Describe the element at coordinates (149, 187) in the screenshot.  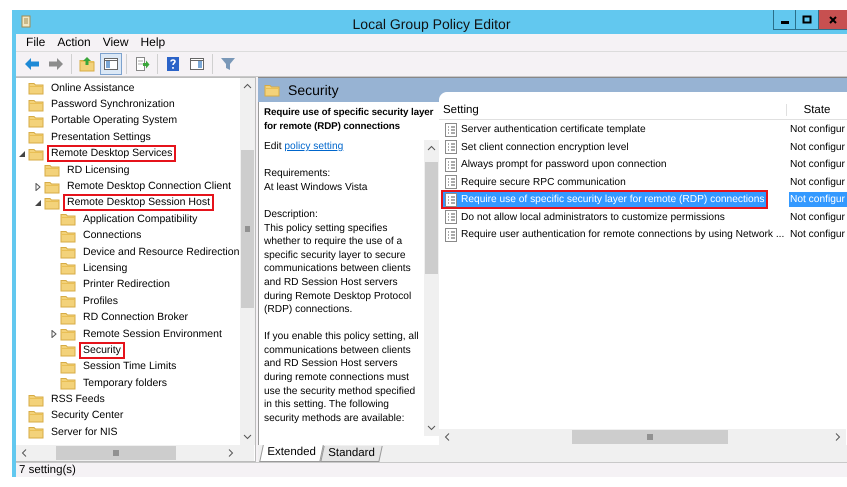
I see `tree-item: Remote Desktop Connection Client` at that location.